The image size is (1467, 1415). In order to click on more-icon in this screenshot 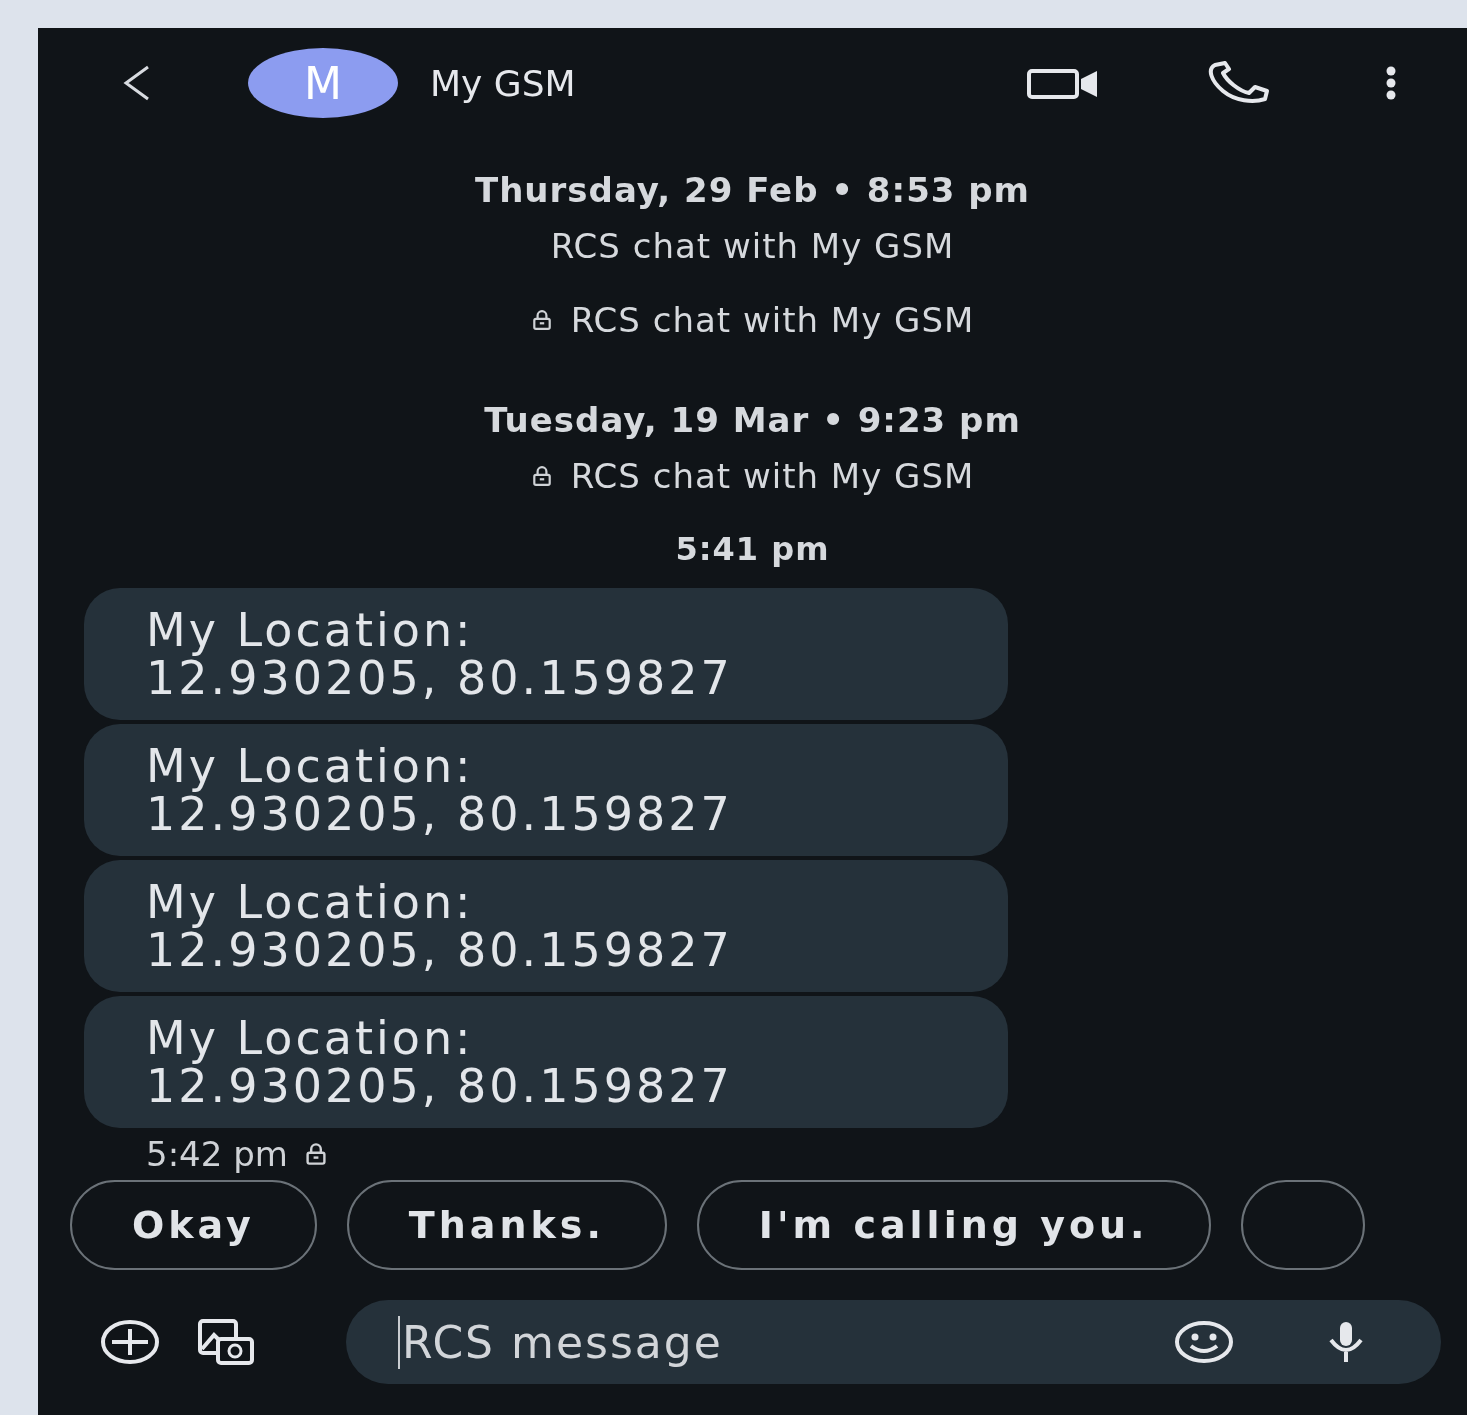, I will do `click(1391, 83)`.